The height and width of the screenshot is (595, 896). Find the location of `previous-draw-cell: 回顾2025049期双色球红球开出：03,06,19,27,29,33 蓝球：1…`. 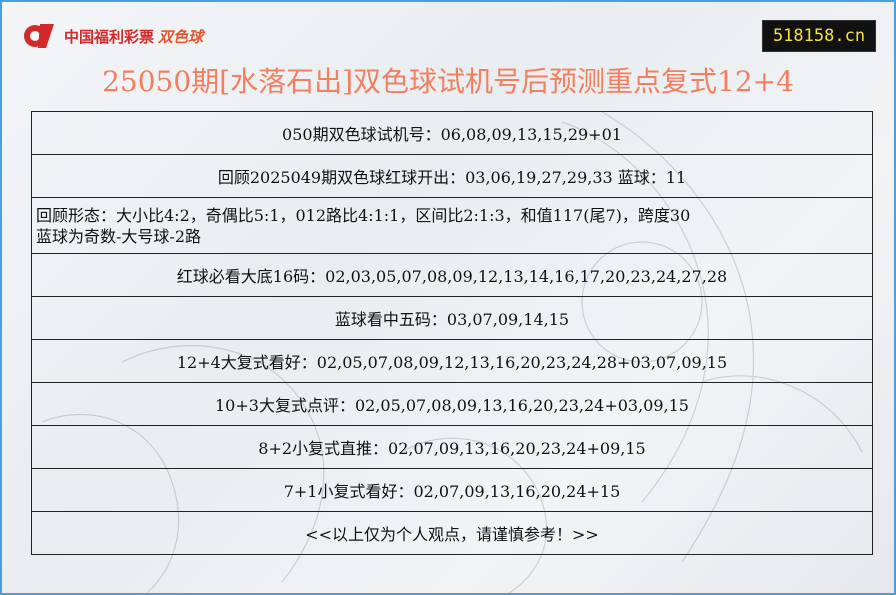

previous-draw-cell: 回顾2025049期双色球红球开出：03,06,19,27,29,33 蓝球：1… is located at coordinates (452, 176).